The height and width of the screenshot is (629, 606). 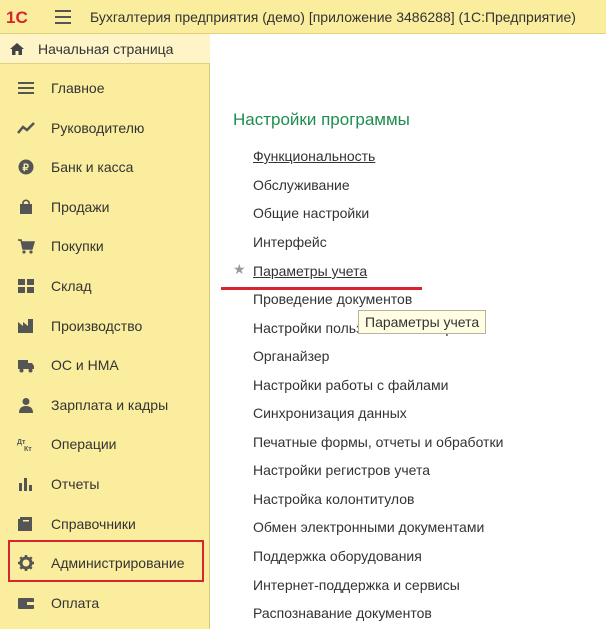 What do you see at coordinates (110, 405) in the screenshot?
I see `sidebar-item-label: Зарплата и кадры` at bounding box center [110, 405].